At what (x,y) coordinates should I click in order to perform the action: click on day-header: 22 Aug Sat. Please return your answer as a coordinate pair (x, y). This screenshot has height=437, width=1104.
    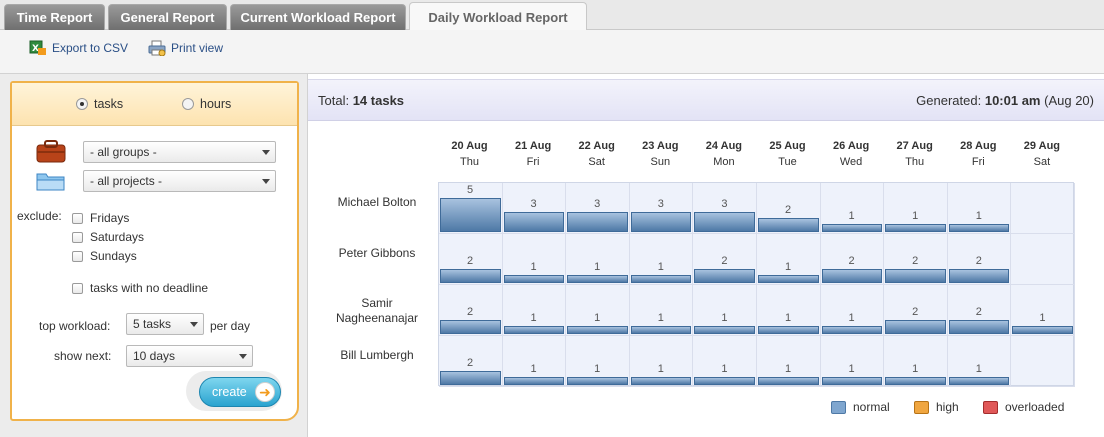
    Looking at the image, I should click on (596, 154).